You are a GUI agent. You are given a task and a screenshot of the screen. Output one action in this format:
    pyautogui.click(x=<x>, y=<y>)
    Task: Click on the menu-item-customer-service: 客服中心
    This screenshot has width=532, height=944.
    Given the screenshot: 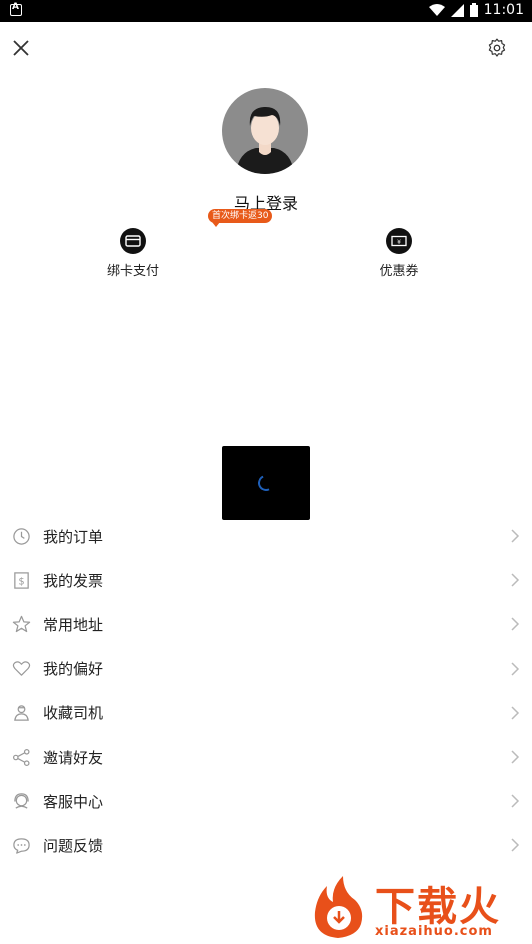 What is the action you would take?
    pyautogui.click(x=266, y=801)
    